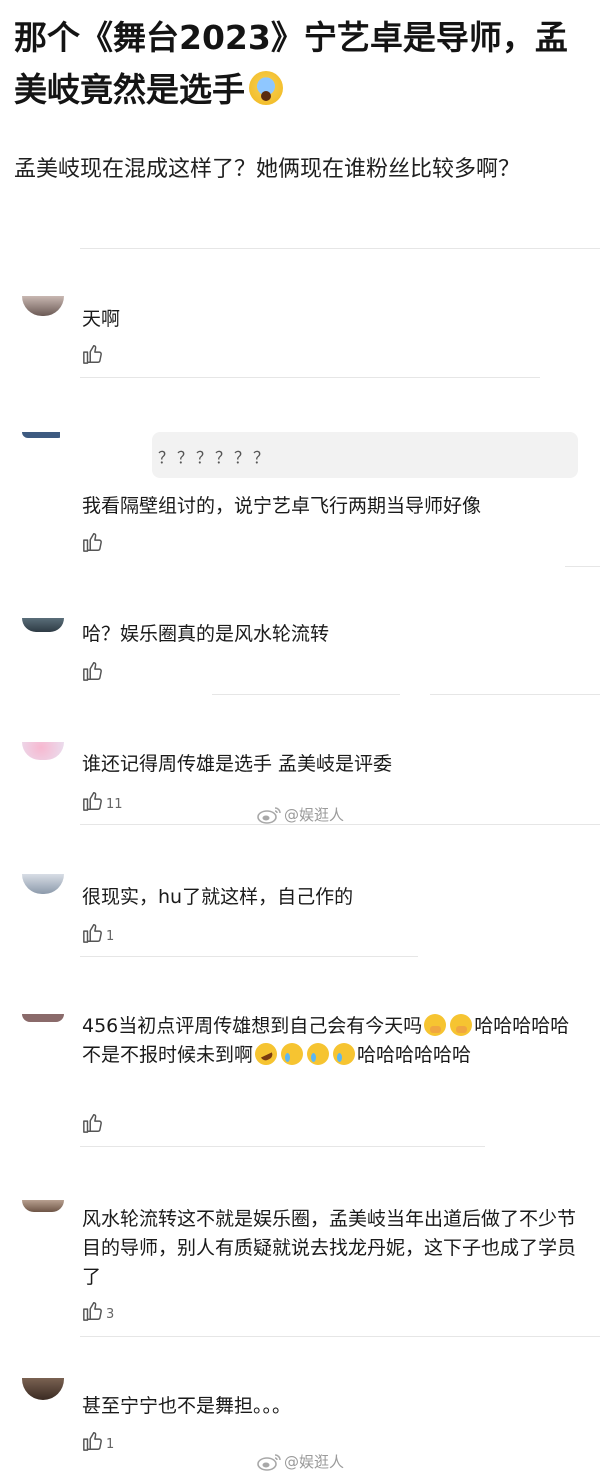  I want to click on post-title: 那个《舞台2023》宁艺卓是导师，孟美岐竟然是选手, so click(294, 64).